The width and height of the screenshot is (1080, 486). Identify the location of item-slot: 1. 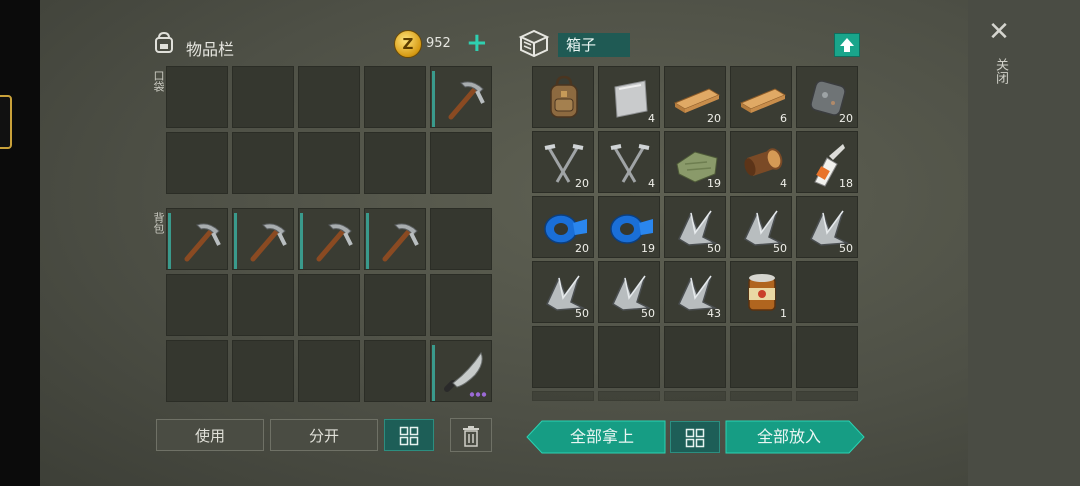
(761, 292).